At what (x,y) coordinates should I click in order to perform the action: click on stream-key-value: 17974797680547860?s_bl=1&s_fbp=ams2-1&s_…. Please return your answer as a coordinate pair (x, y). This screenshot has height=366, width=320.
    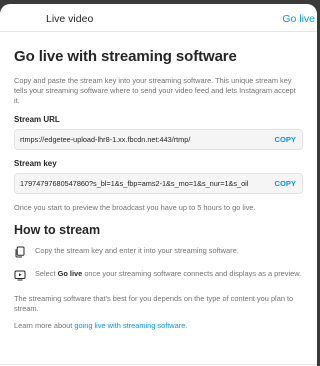
    Looking at the image, I should click on (137, 183).